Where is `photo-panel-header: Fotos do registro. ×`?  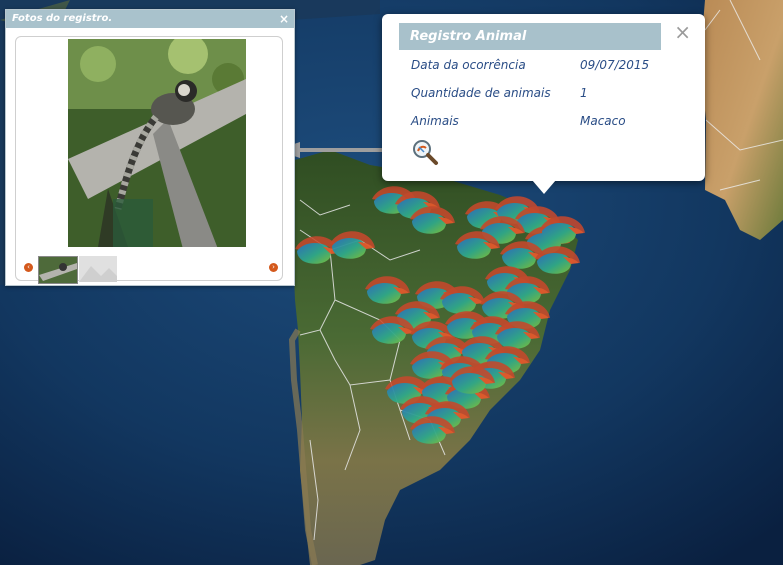
photo-panel-header: Fotos do registro. × is located at coordinates (150, 19).